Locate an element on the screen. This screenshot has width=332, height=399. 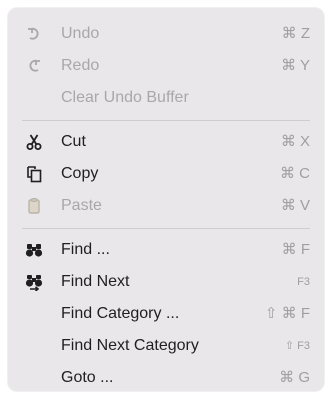
menu-item-label: Paste is located at coordinates (81, 205).